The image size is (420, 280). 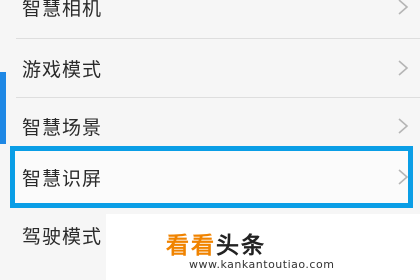 What do you see at coordinates (262, 264) in the screenshot?
I see `watermark-url: www.kankantoutiao.com` at bounding box center [262, 264].